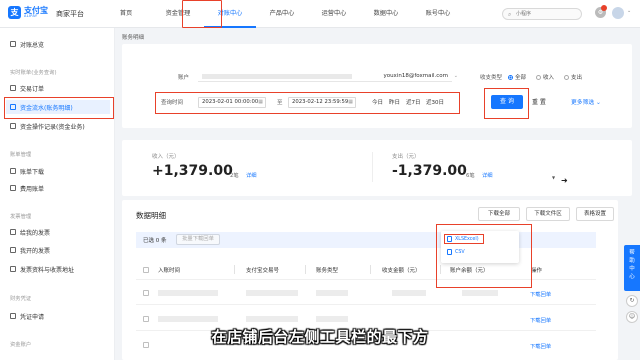  I want to click on batch-download-button: 批量下载回单, so click(198, 239).